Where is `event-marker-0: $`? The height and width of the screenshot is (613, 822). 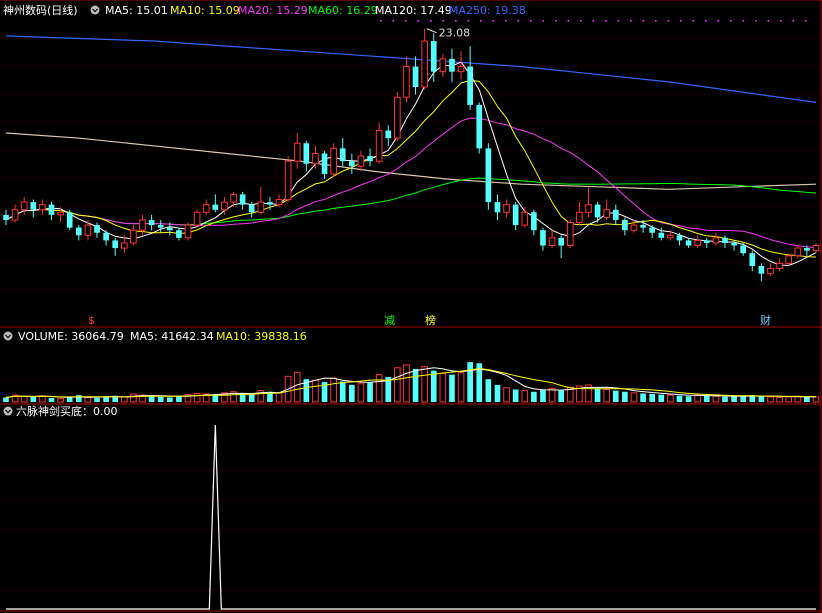 event-marker-0: $ is located at coordinates (91, 320).